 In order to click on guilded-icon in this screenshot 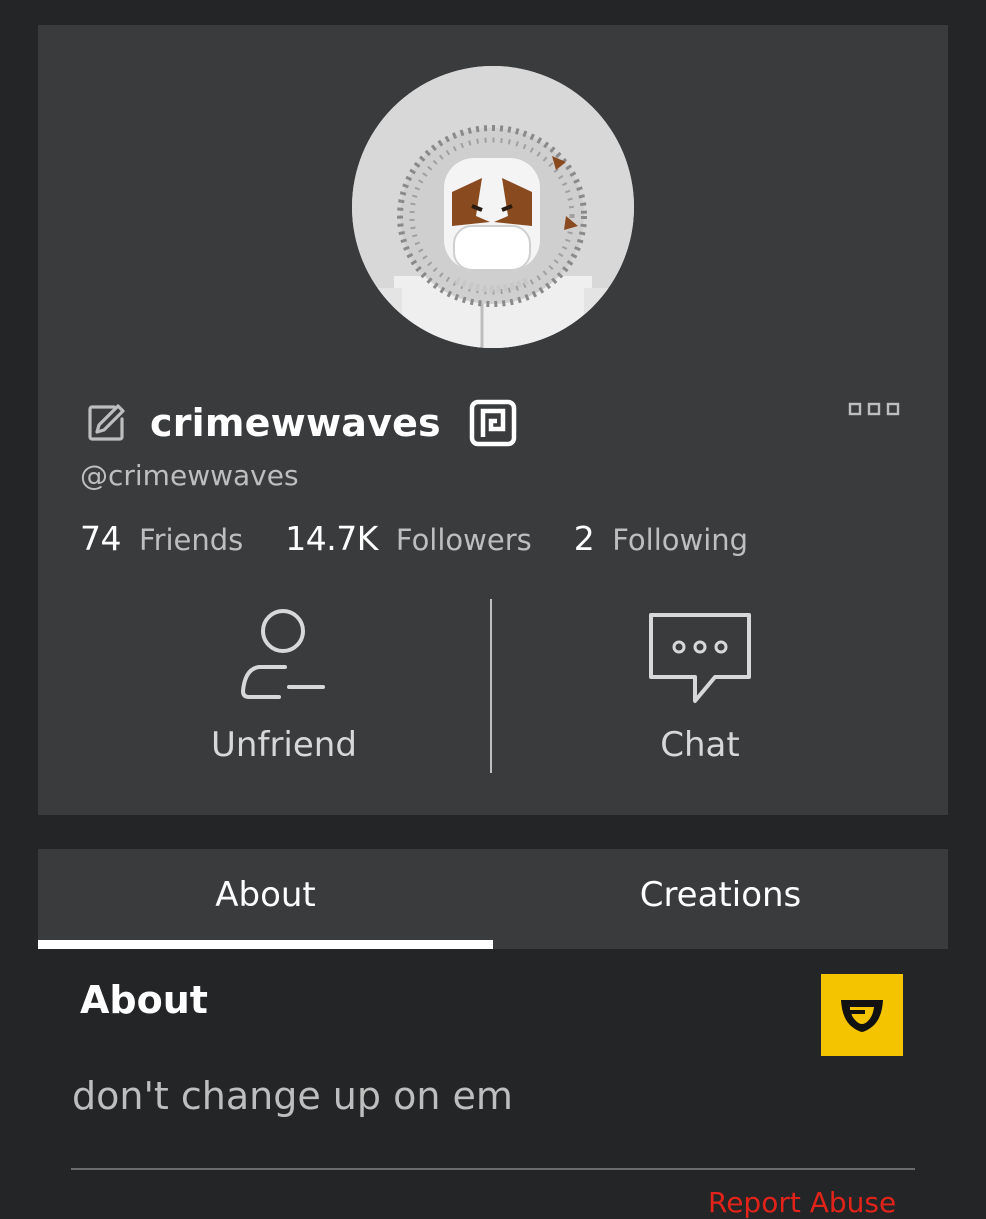, I will do `click(862, 1016)`.